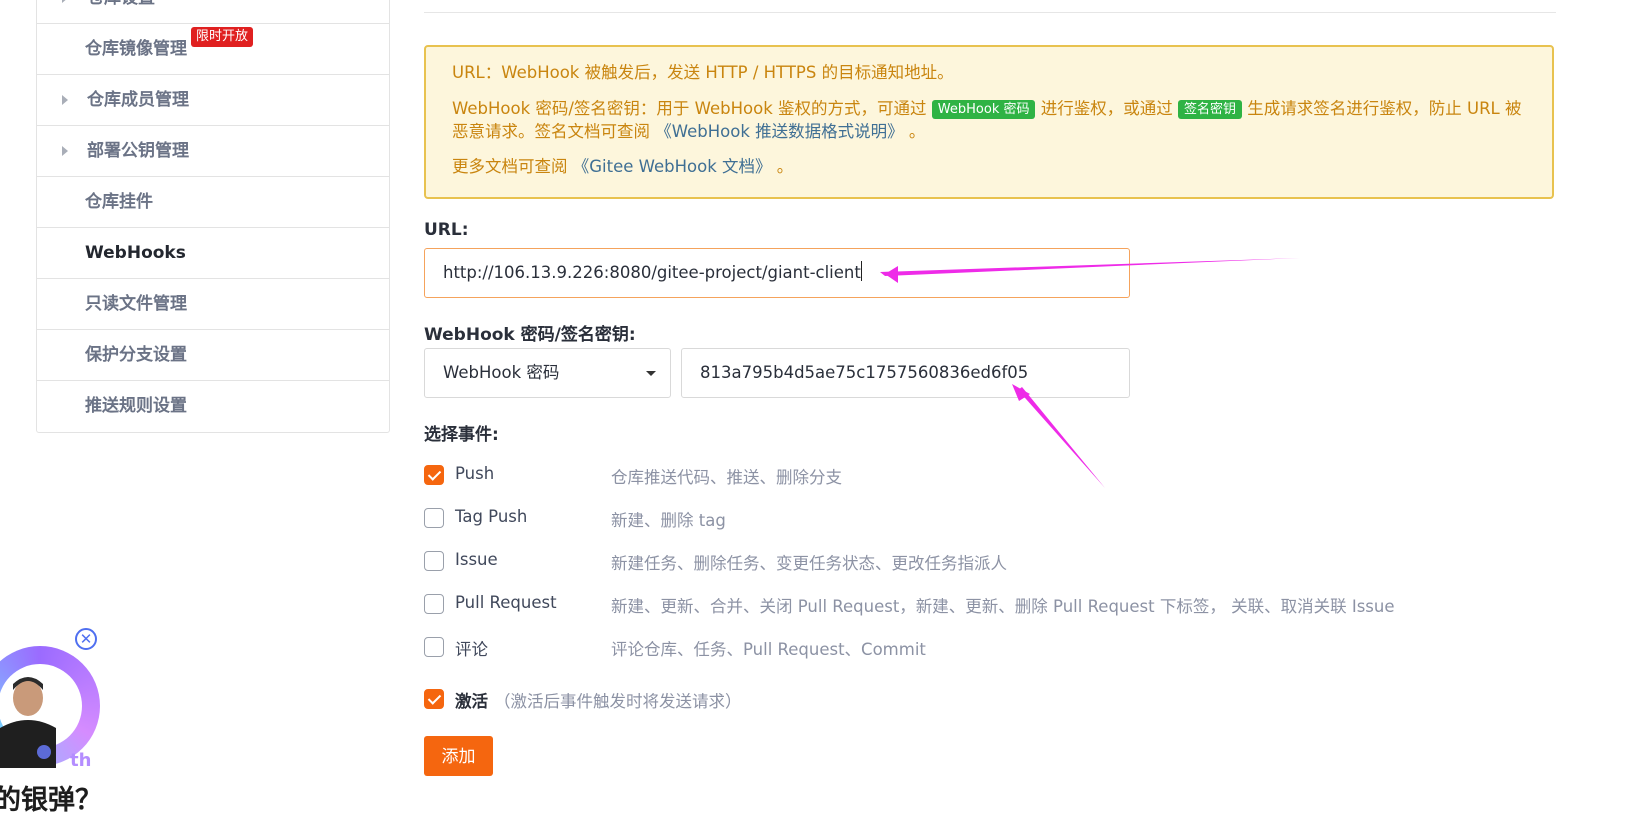 The image size is (1628, 817). Describe the element at coordinates (1106, 108) in the screenshot. I see `notice-text: 进行鉴权，或通过` at that location.